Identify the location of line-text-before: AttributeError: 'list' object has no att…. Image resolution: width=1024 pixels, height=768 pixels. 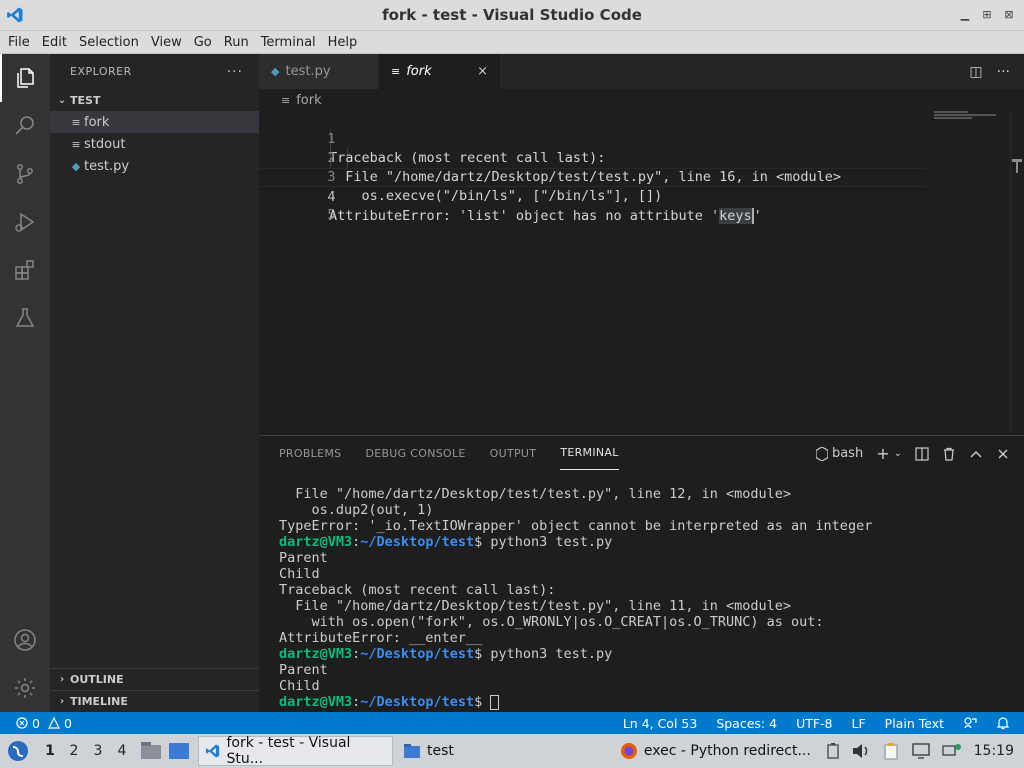
(524, 216).